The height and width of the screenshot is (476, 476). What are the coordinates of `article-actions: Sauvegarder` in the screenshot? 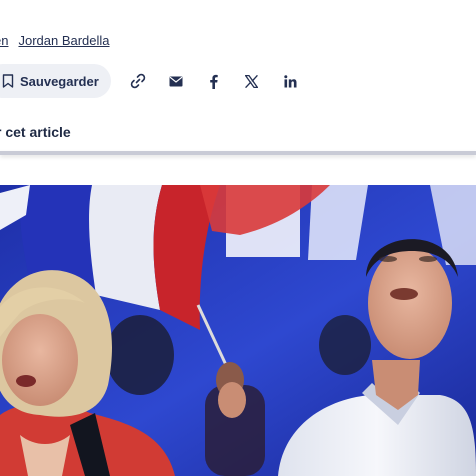 It's located at (148, 81).